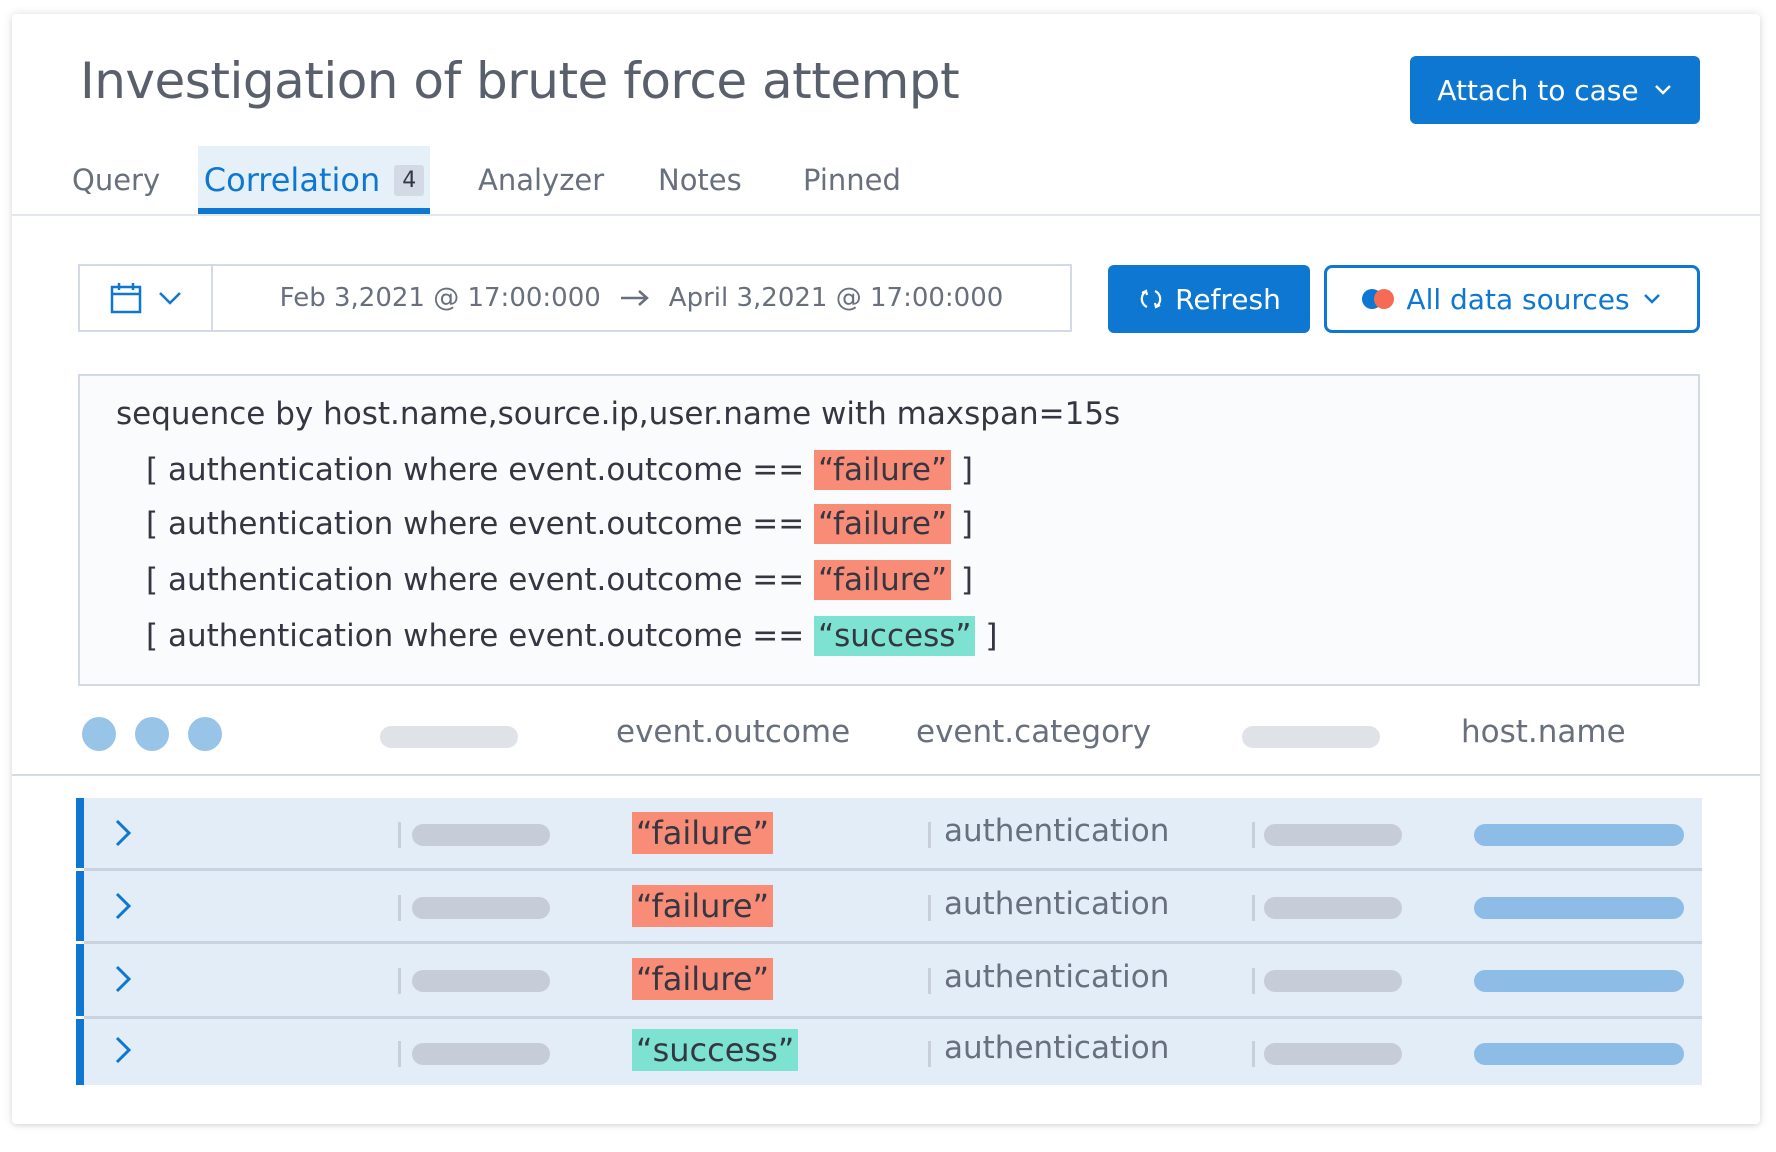  I want to click on tab-label: Notes, so click(700, 180).